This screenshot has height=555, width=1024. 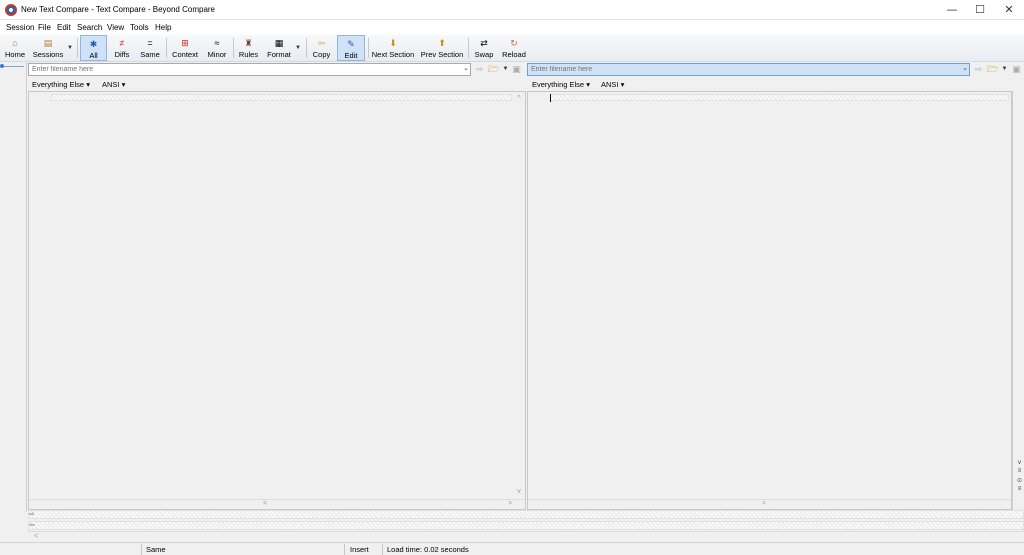 What do you see at coordinates (48, 43) in the screenshot?
I see `sessions-icon: ▤` at bounding box center [48, 43].